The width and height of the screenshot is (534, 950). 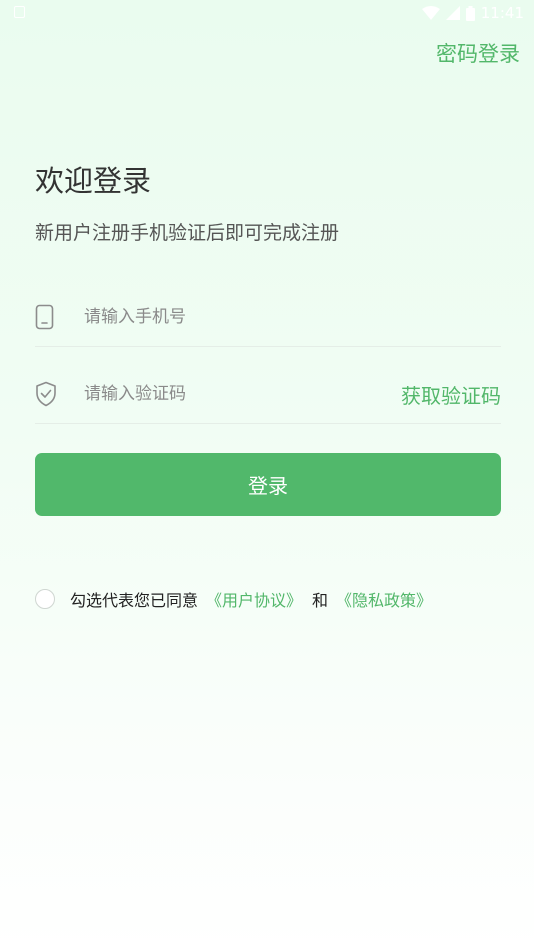 I want to click on shield-check-icon, so click(x=48, y=394).